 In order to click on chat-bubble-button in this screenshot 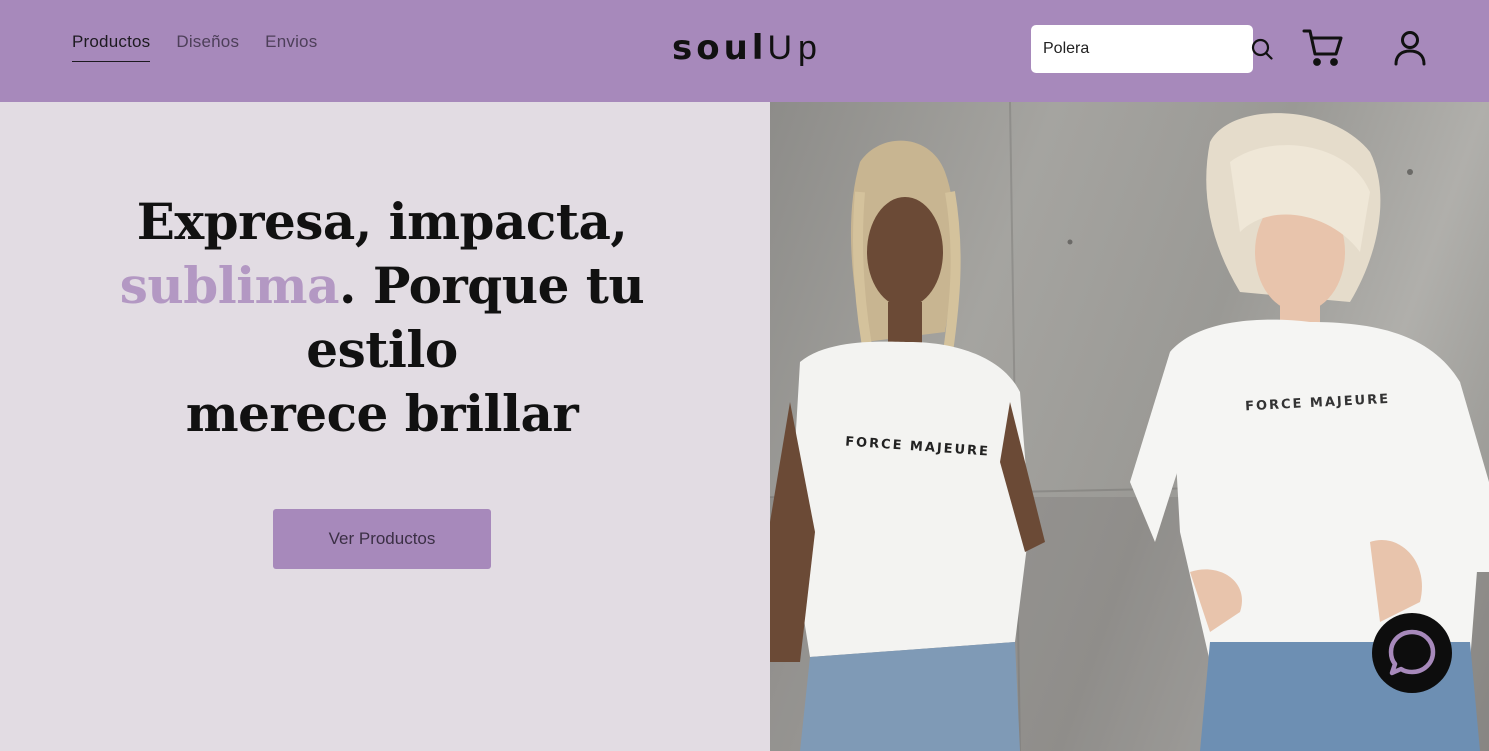, I will do `click(1412, 653)`.